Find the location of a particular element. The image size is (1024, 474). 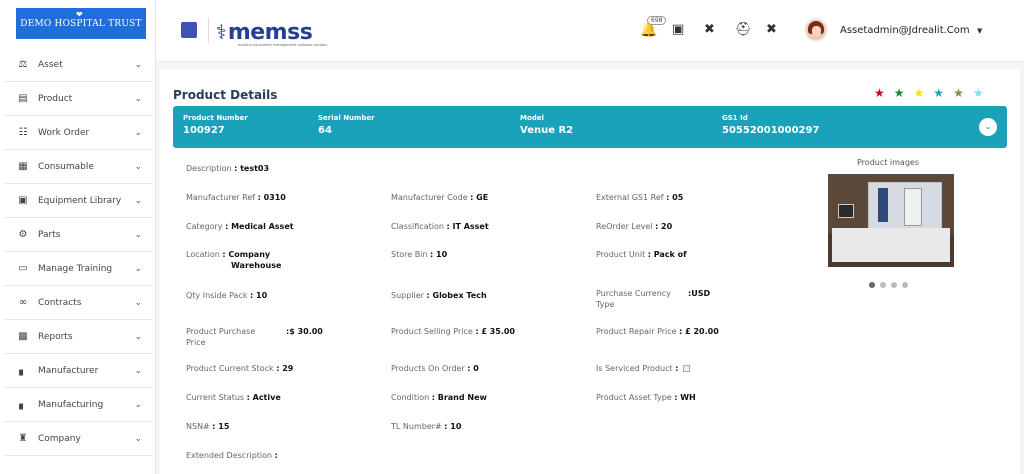

field-current-status: Current Status : Active is located at coordinates (233, 397).